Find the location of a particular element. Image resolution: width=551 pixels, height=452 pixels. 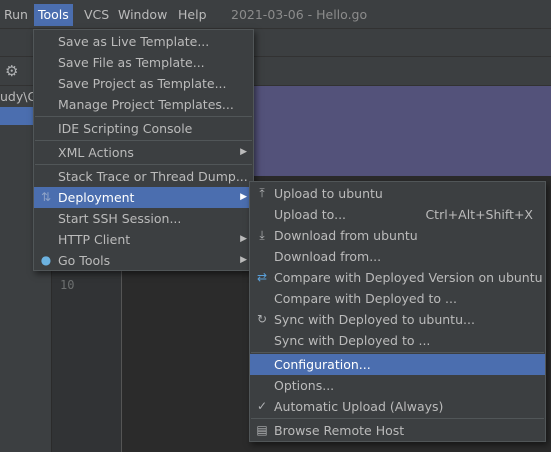

menu-item-browse-remote-host: ▤ Browse Remote Host is located at coordinates (397, 430).